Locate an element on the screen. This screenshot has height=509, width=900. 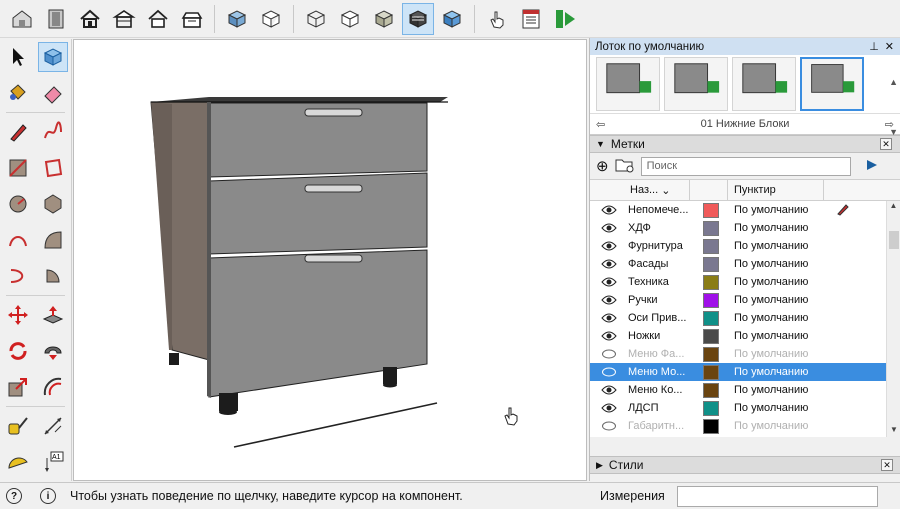
paint-bucket-icon is located at coordinates (18, 93).